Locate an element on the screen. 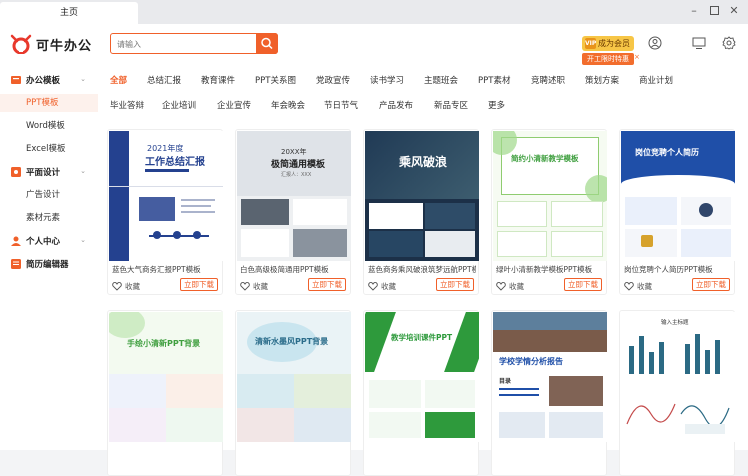 This screenshot has height=476, width=748. category-item: PPT素材 is located at coordinates (494, 81).